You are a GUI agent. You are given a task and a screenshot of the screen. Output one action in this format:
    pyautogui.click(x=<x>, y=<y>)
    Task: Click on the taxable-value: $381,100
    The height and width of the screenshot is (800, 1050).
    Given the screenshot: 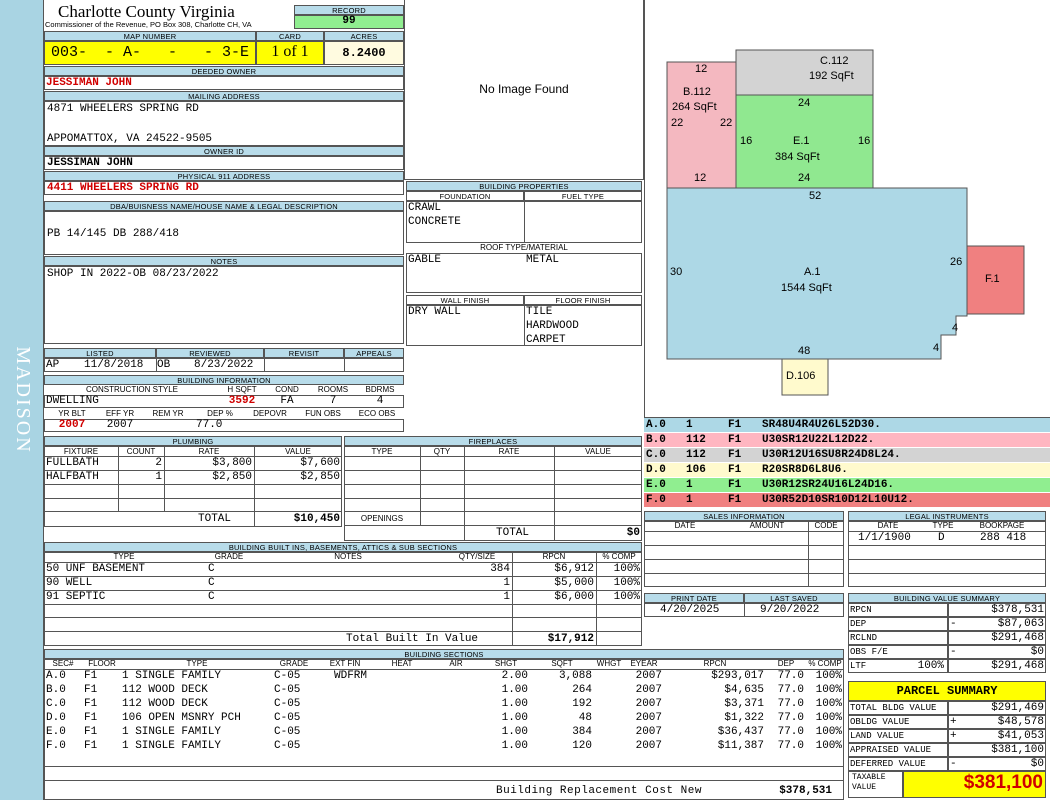 What is the action you would take?
    pyautogui.click(x=1003, y=782)
    